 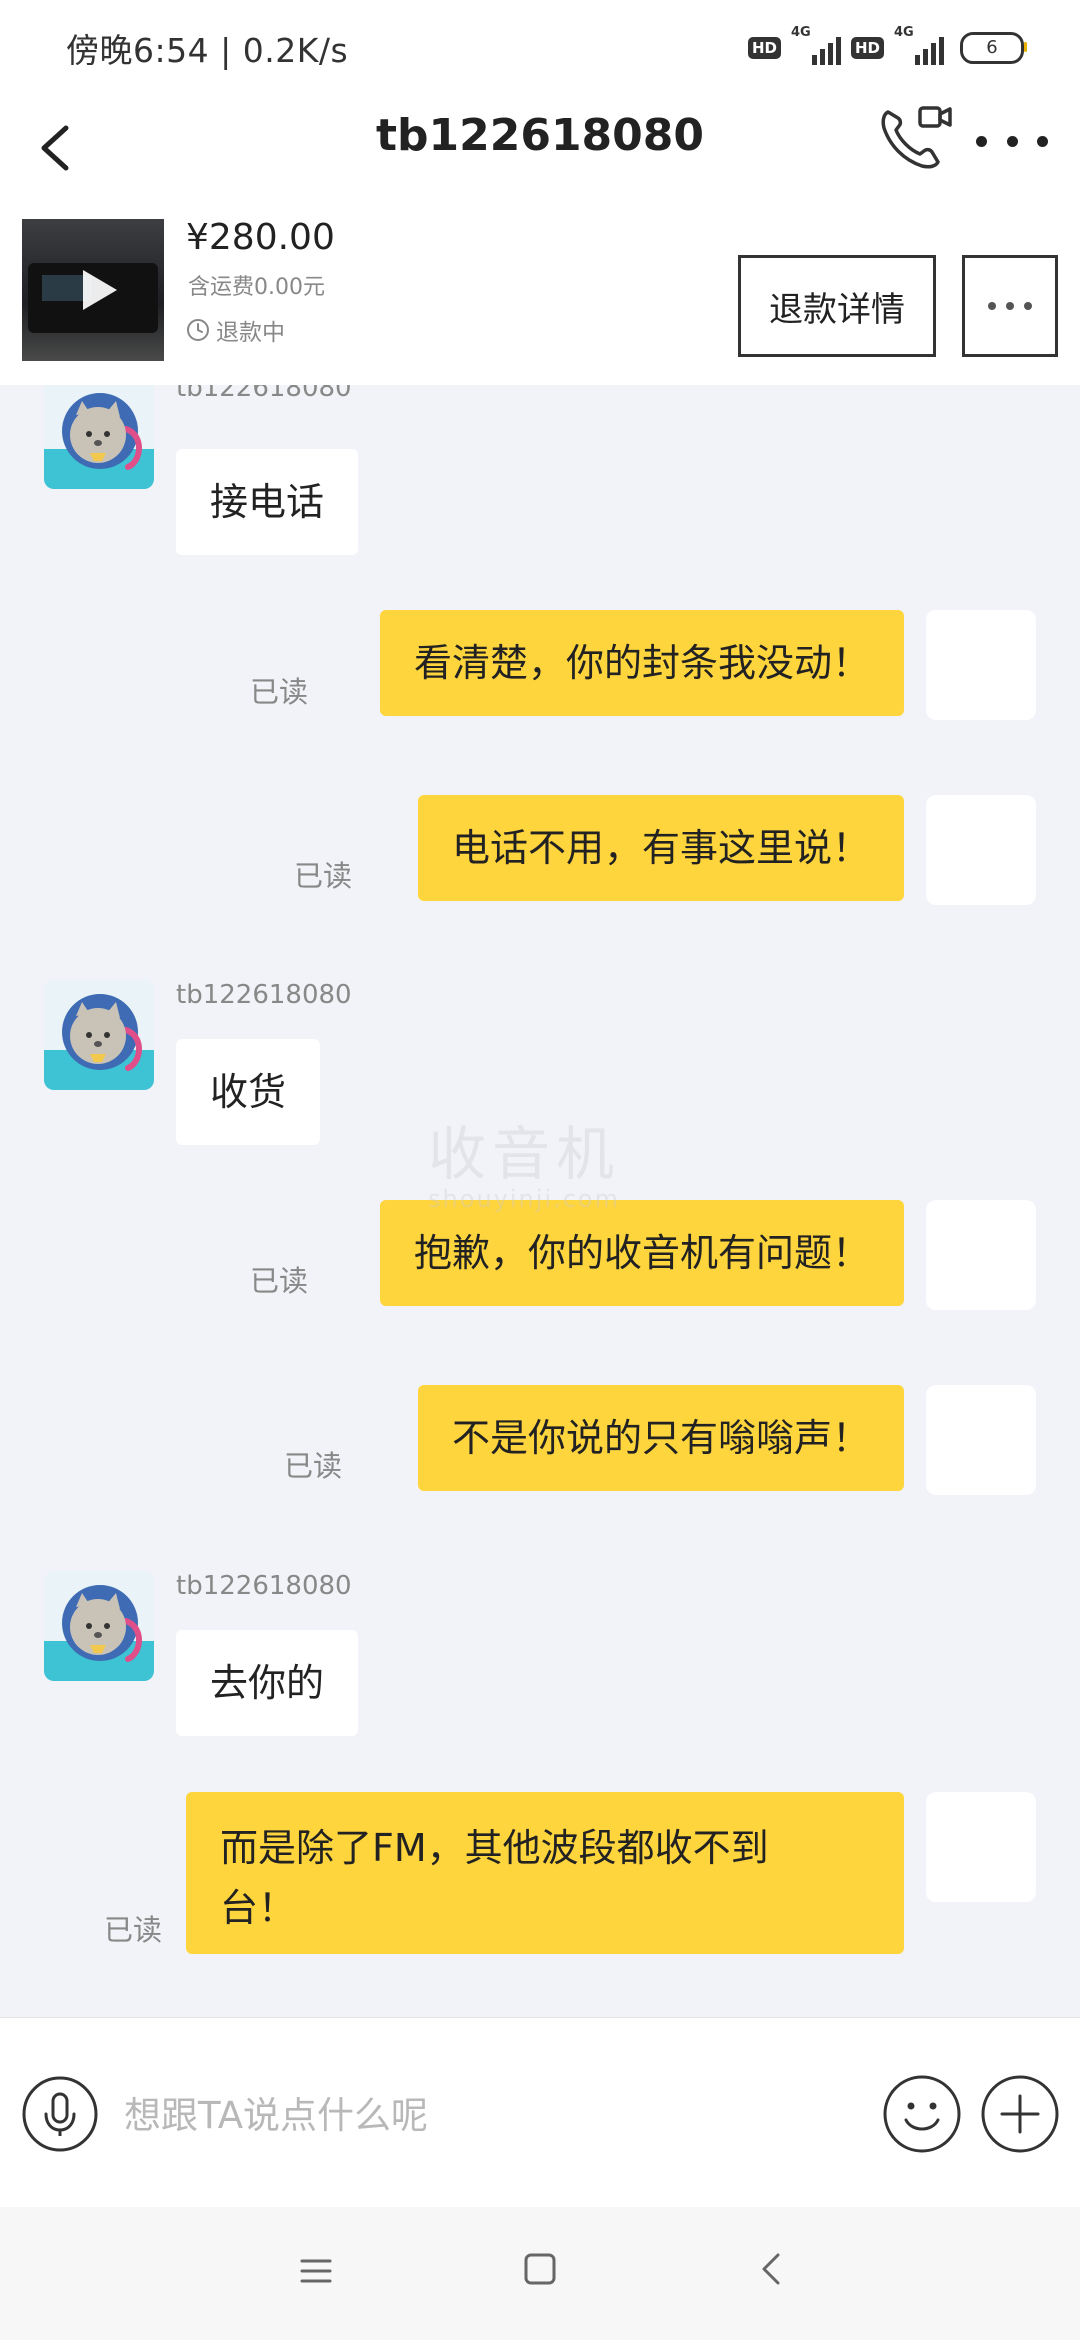 I want to click on message-text: 接电话, so click(x=267, y=502).